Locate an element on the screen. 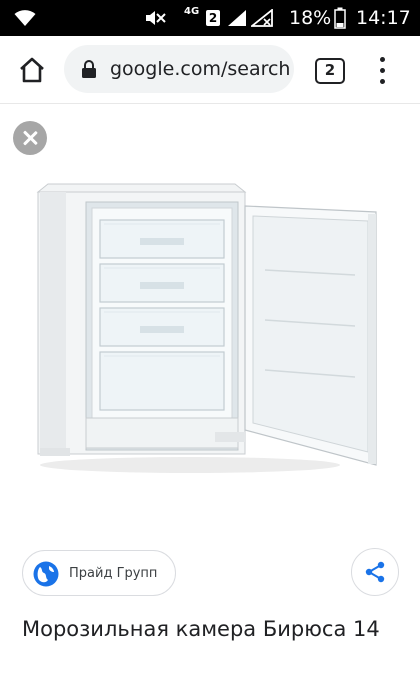  close-button is located at coordinates (30, 138).